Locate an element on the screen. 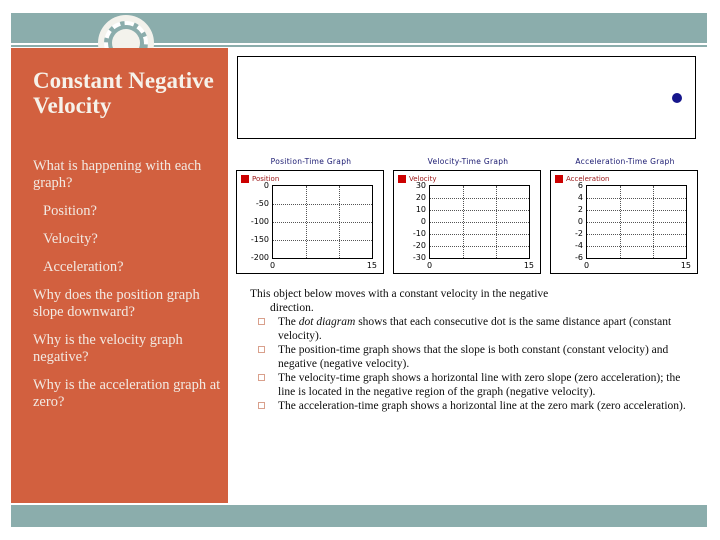  acceleration-ytick-m2: -2 is located at coordinates (579, 233).